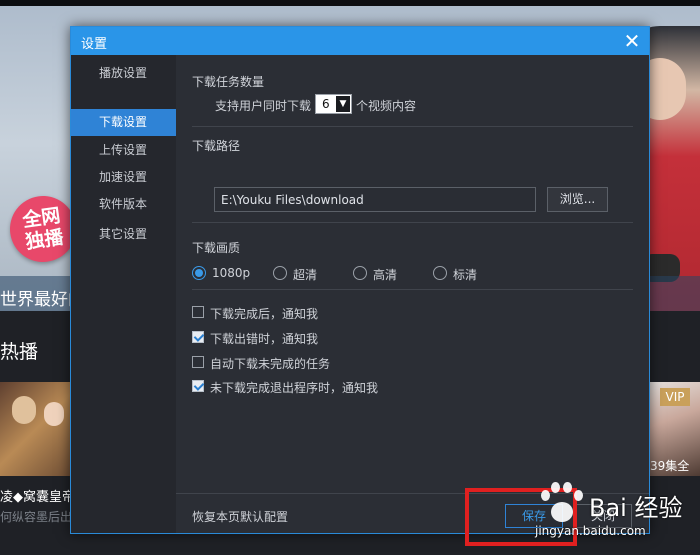 This screenshot has height=555, width=700. What do you see at coordinates (590, 531) in the screenshot?
I see `watermark-url: jingyan.baidu.com` at bounding box center [590, 531].